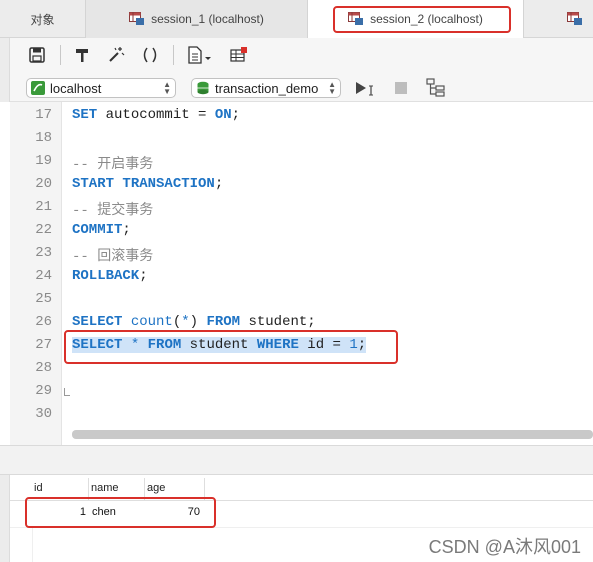 This screenshot has height=562, width=593. I want to click on tab-session-1-label: session_1 (localhost), so click(207, 19).